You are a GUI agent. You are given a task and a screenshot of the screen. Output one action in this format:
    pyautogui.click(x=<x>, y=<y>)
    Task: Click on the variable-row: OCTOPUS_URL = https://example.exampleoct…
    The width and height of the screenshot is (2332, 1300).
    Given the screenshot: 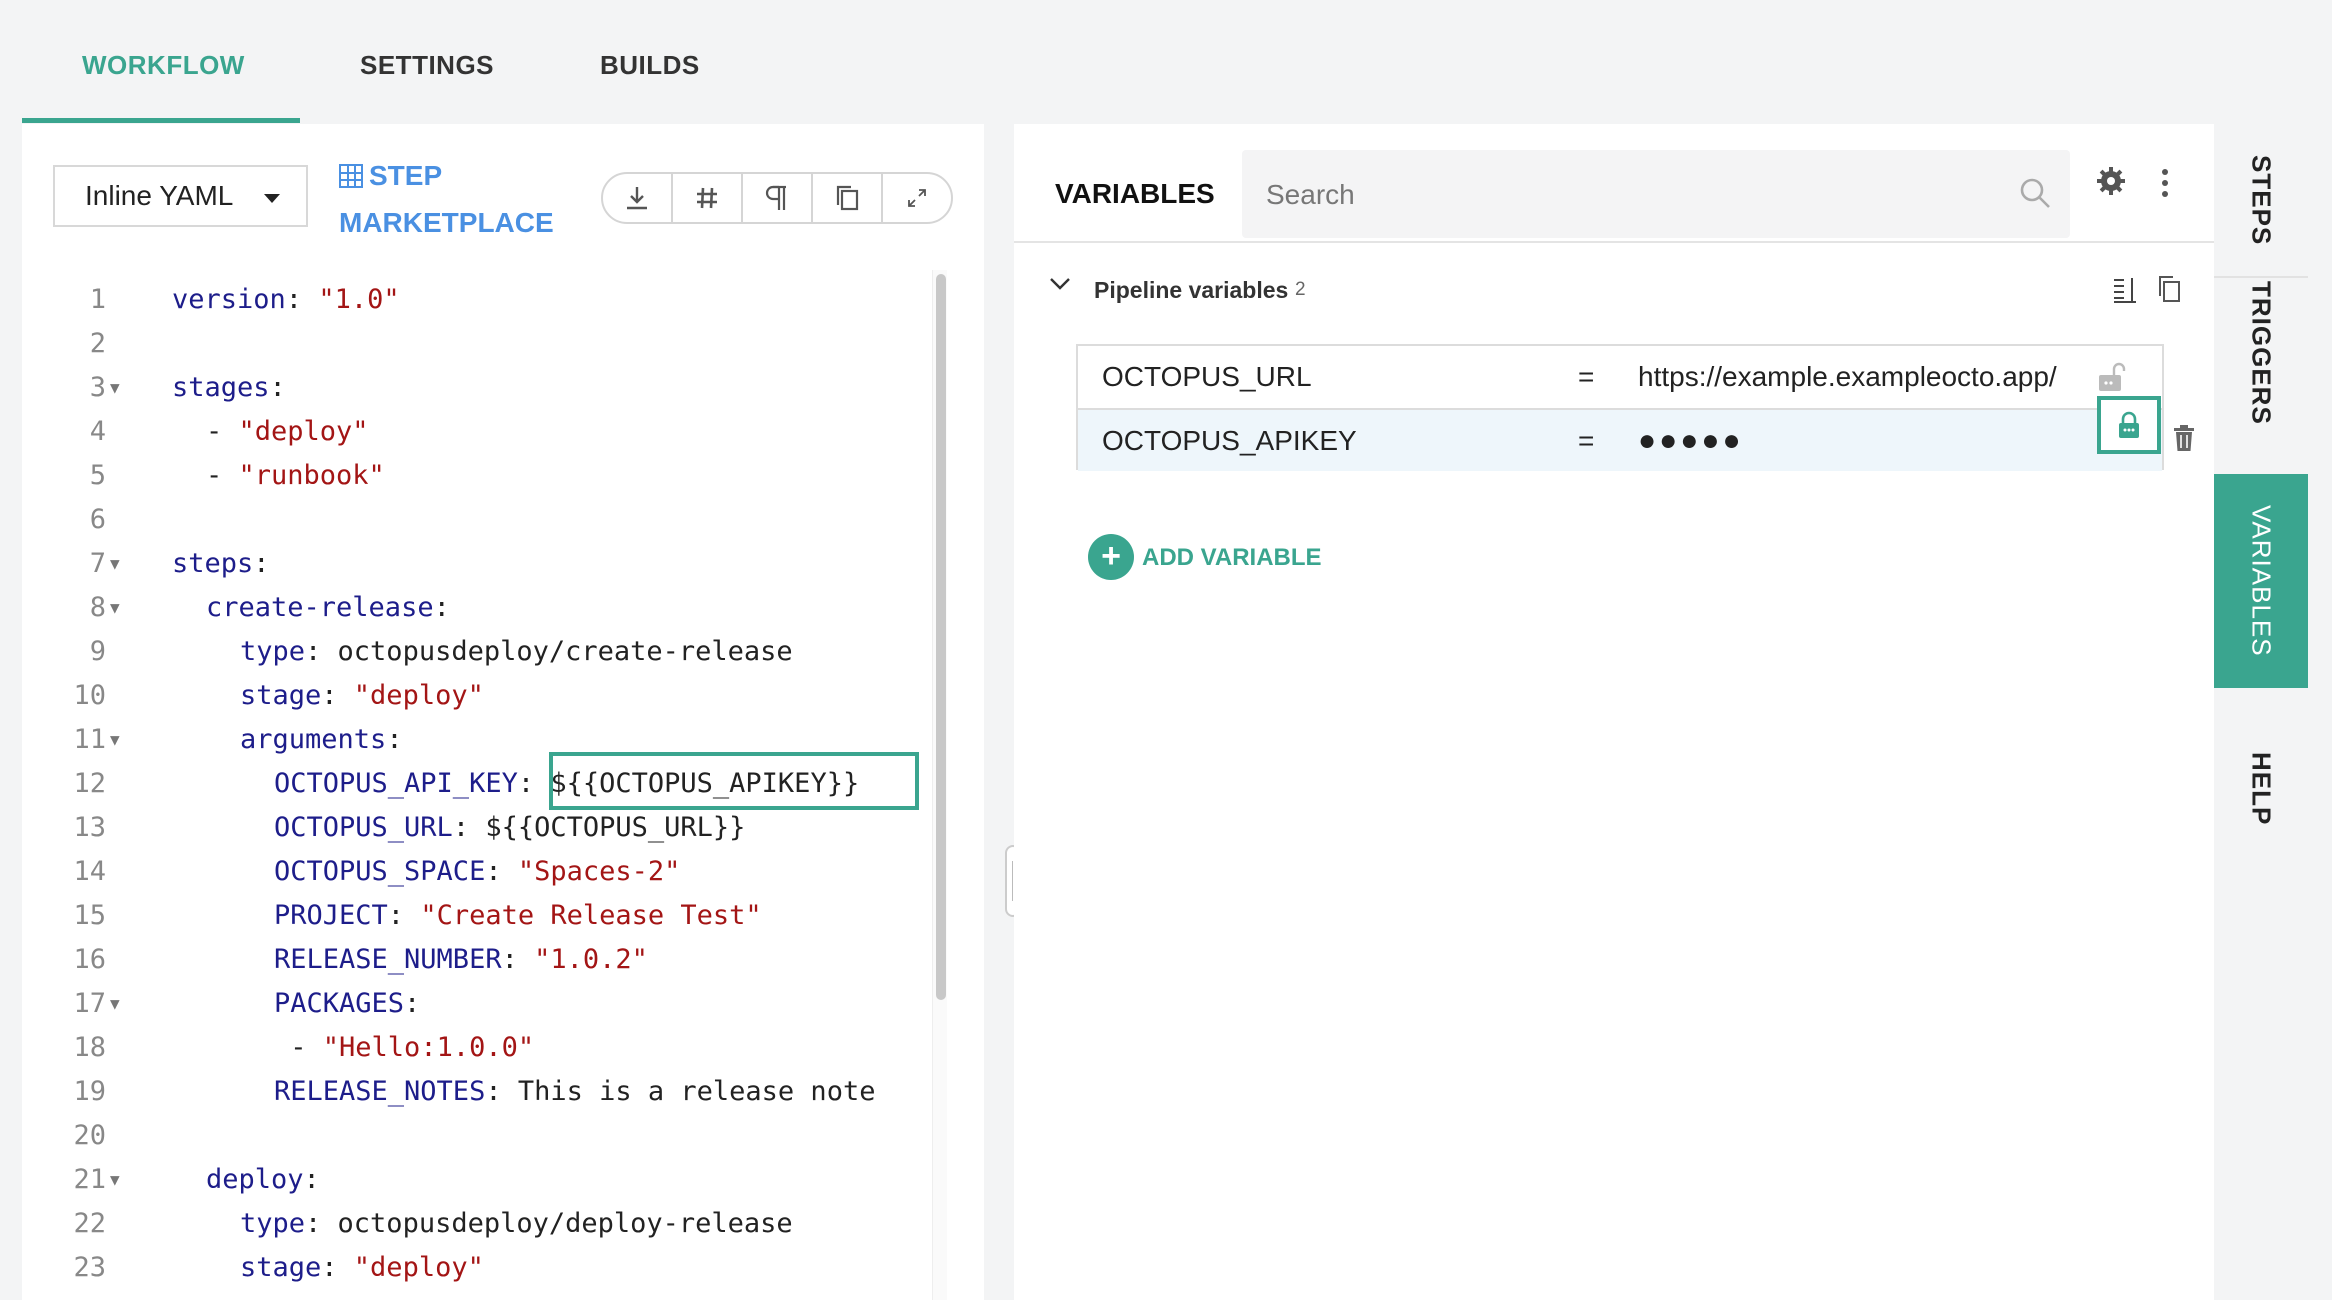 What is the action you would take?
    pyautogui.click(x=1620, y=376)
    